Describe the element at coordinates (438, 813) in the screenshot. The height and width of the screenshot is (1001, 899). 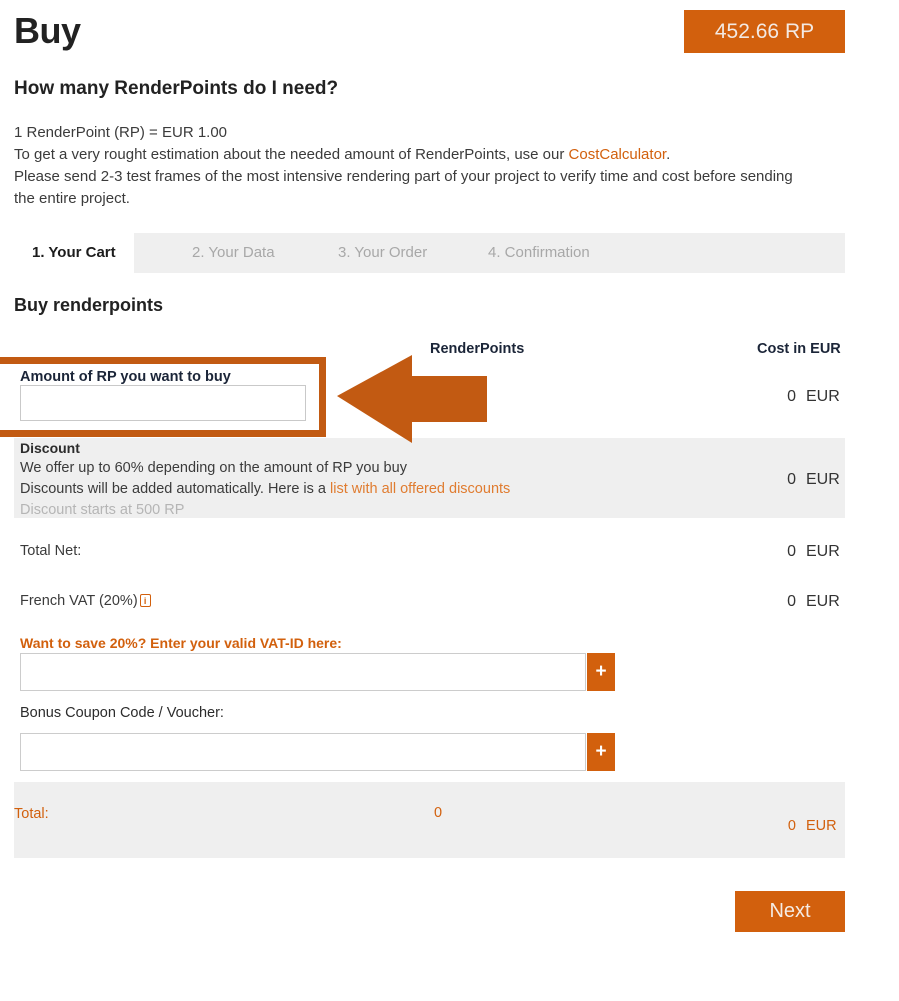
I see `total-renderpoints: 0` at that location.